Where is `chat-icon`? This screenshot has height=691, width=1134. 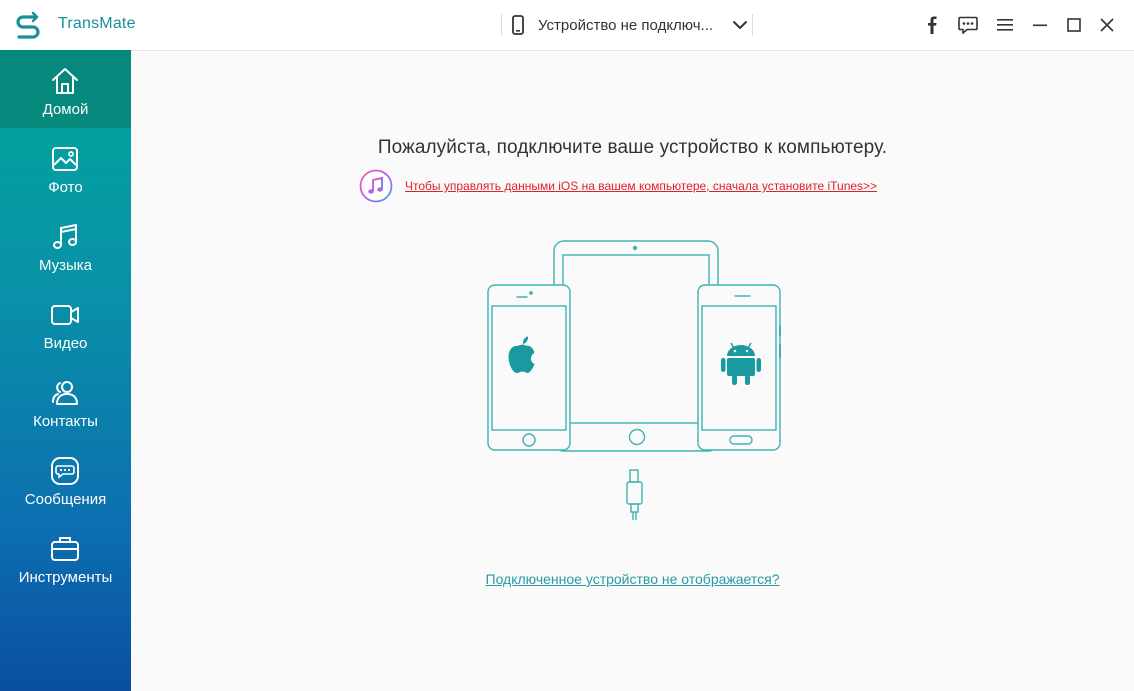
chat-icon is located at coordinates (968, 25).